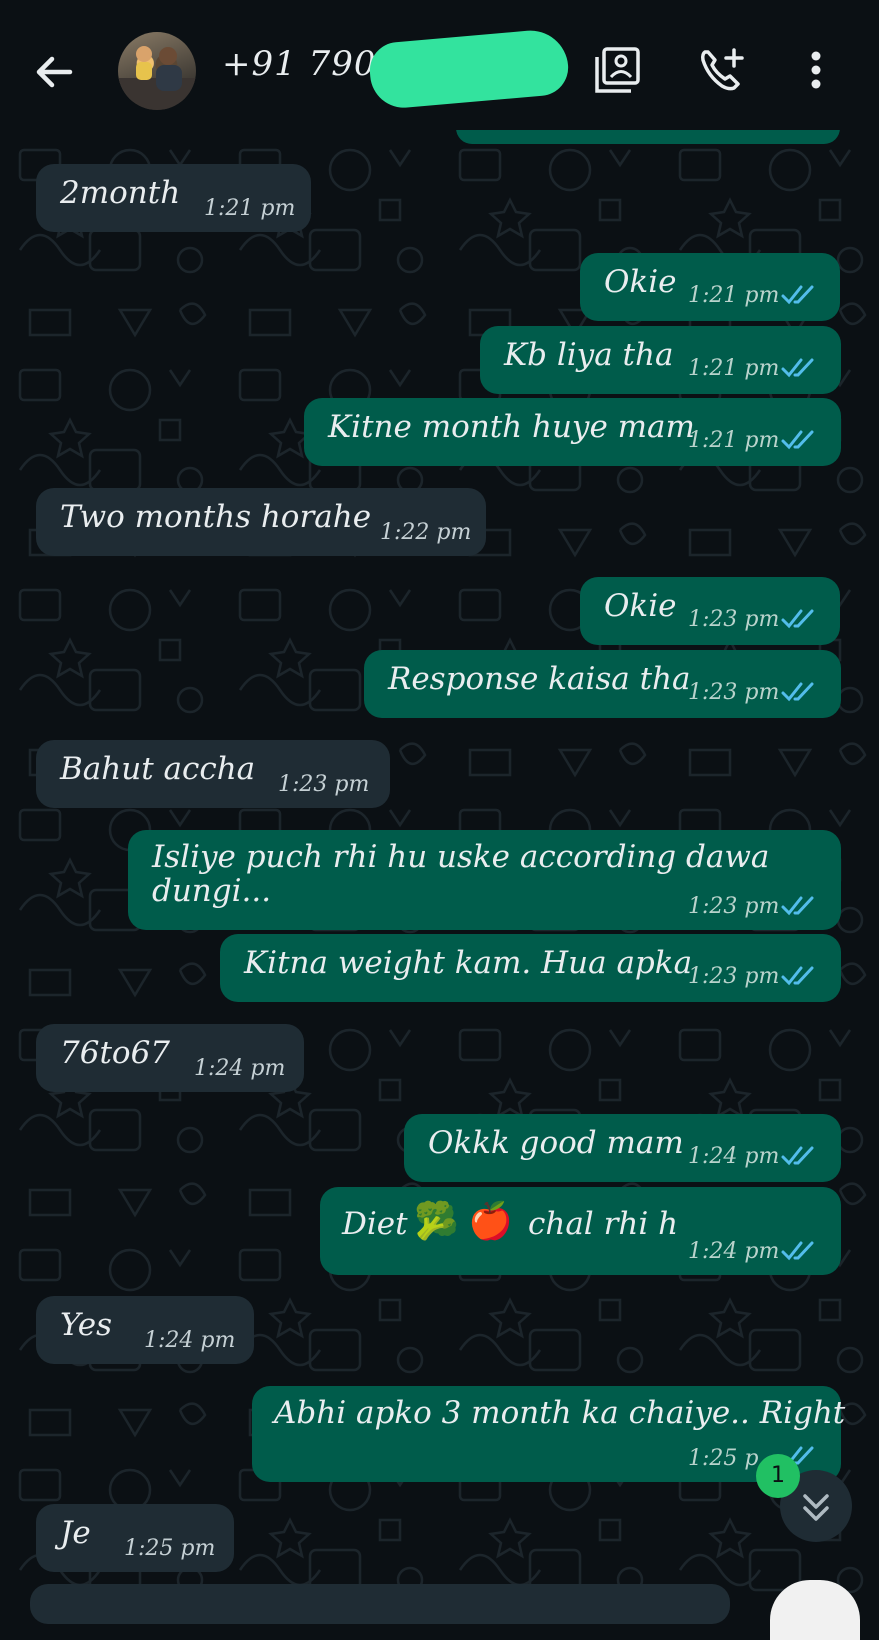 The image size is (879, 1640). What do you see at coordinates (461, 857) in the screenshot?
I see `message-text-line1: Isliye puch rhi hu uske according dawa` at bounding box center [461, 857].